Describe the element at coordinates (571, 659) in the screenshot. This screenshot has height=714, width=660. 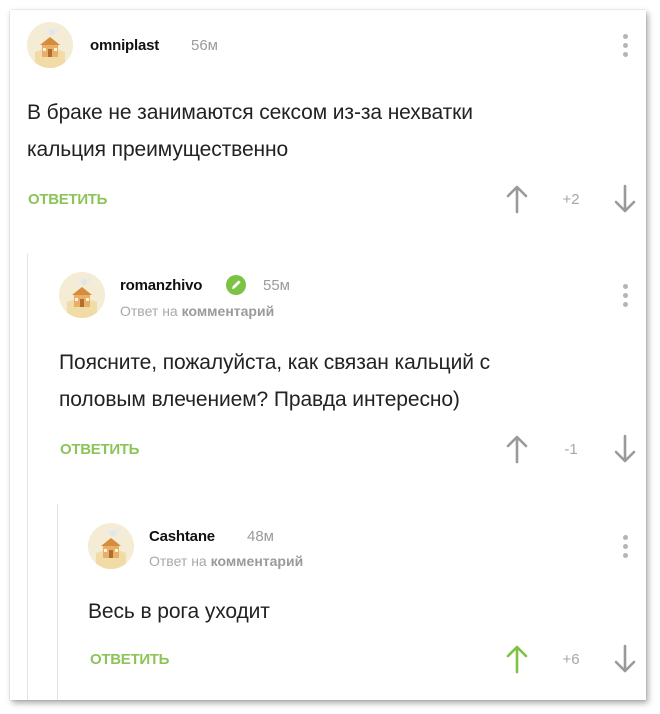
I see `comment-rating: +6` at that location.